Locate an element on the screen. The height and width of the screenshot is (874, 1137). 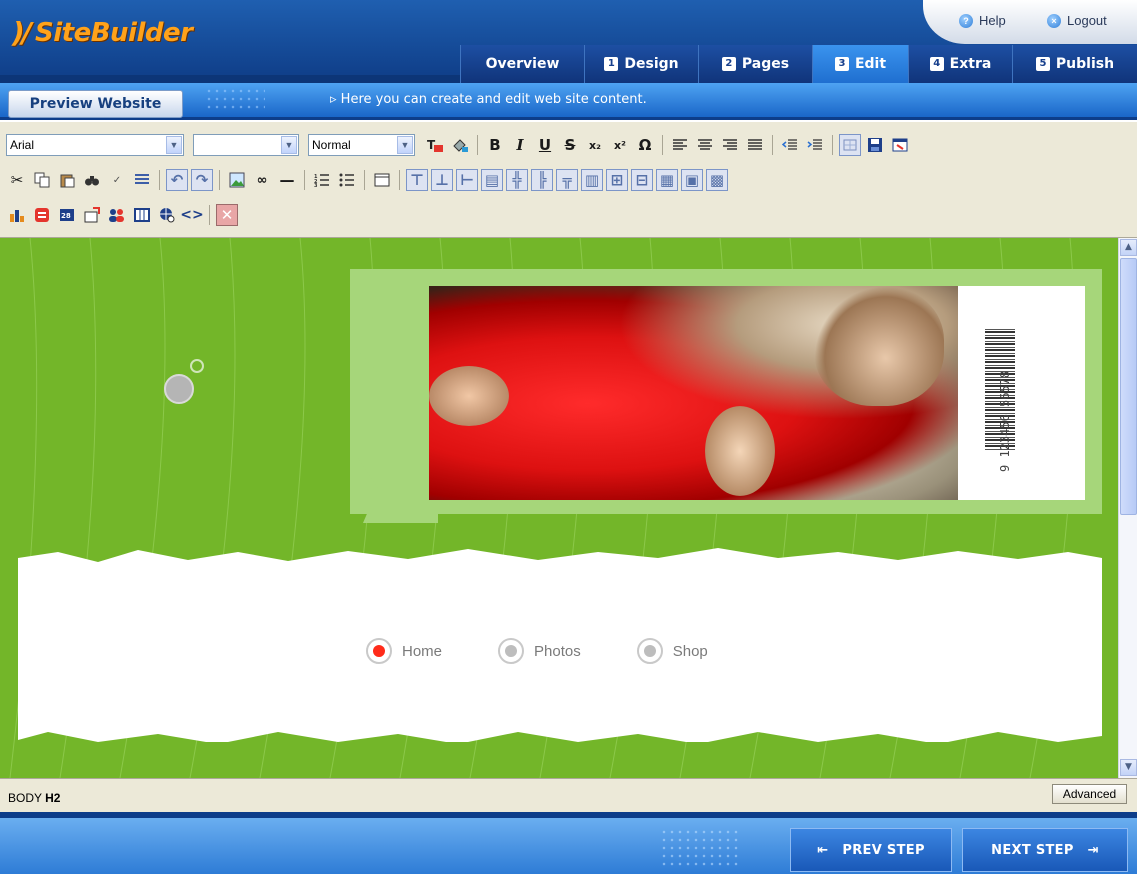
align-left-icon is located at coordinates (680, 145).